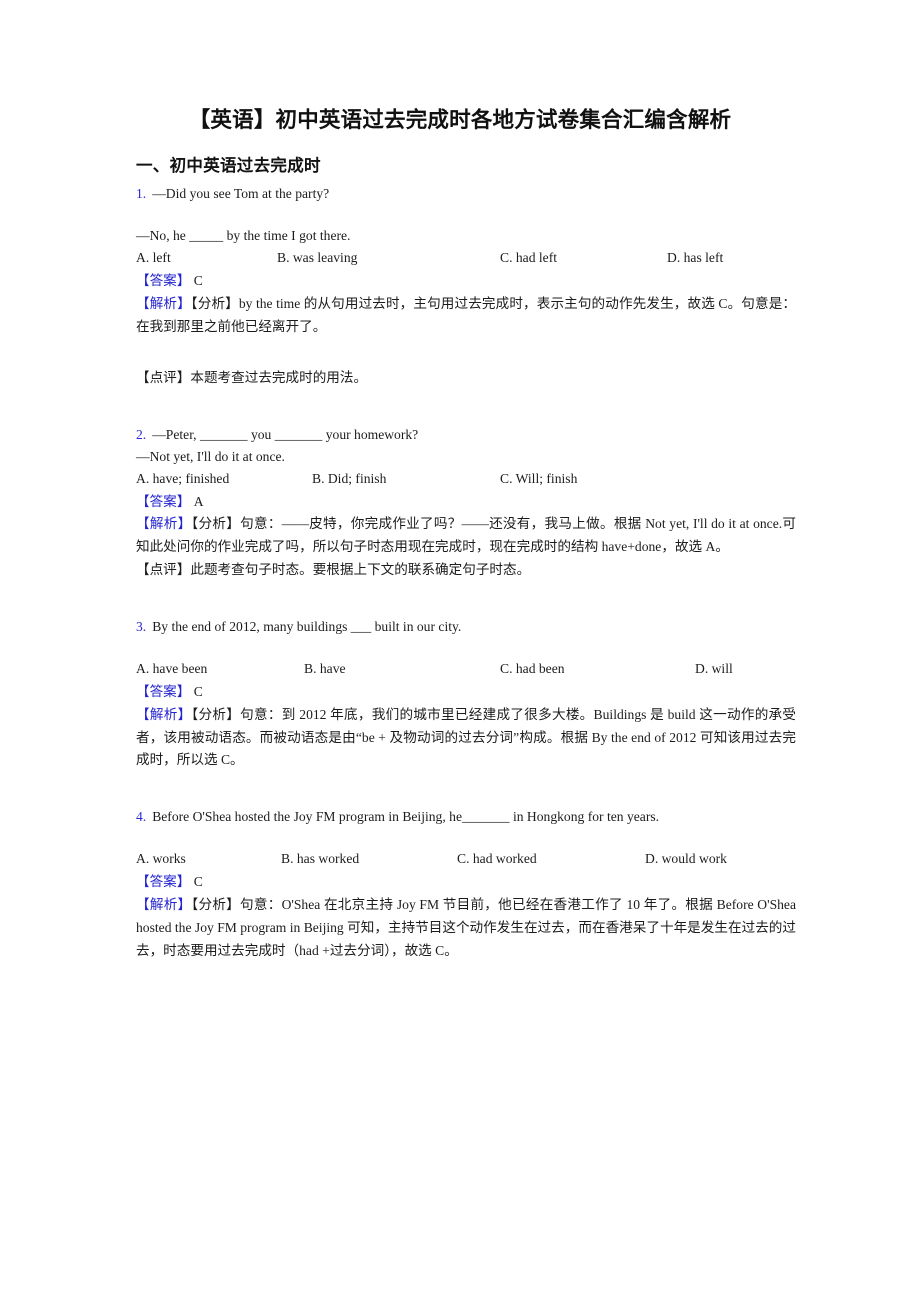 This screenshot has height=1302, width=920. Describe the element at coordinates (538, 479) in the screenshot. I see `question-2-option-c: C. Will; finish` at that location.